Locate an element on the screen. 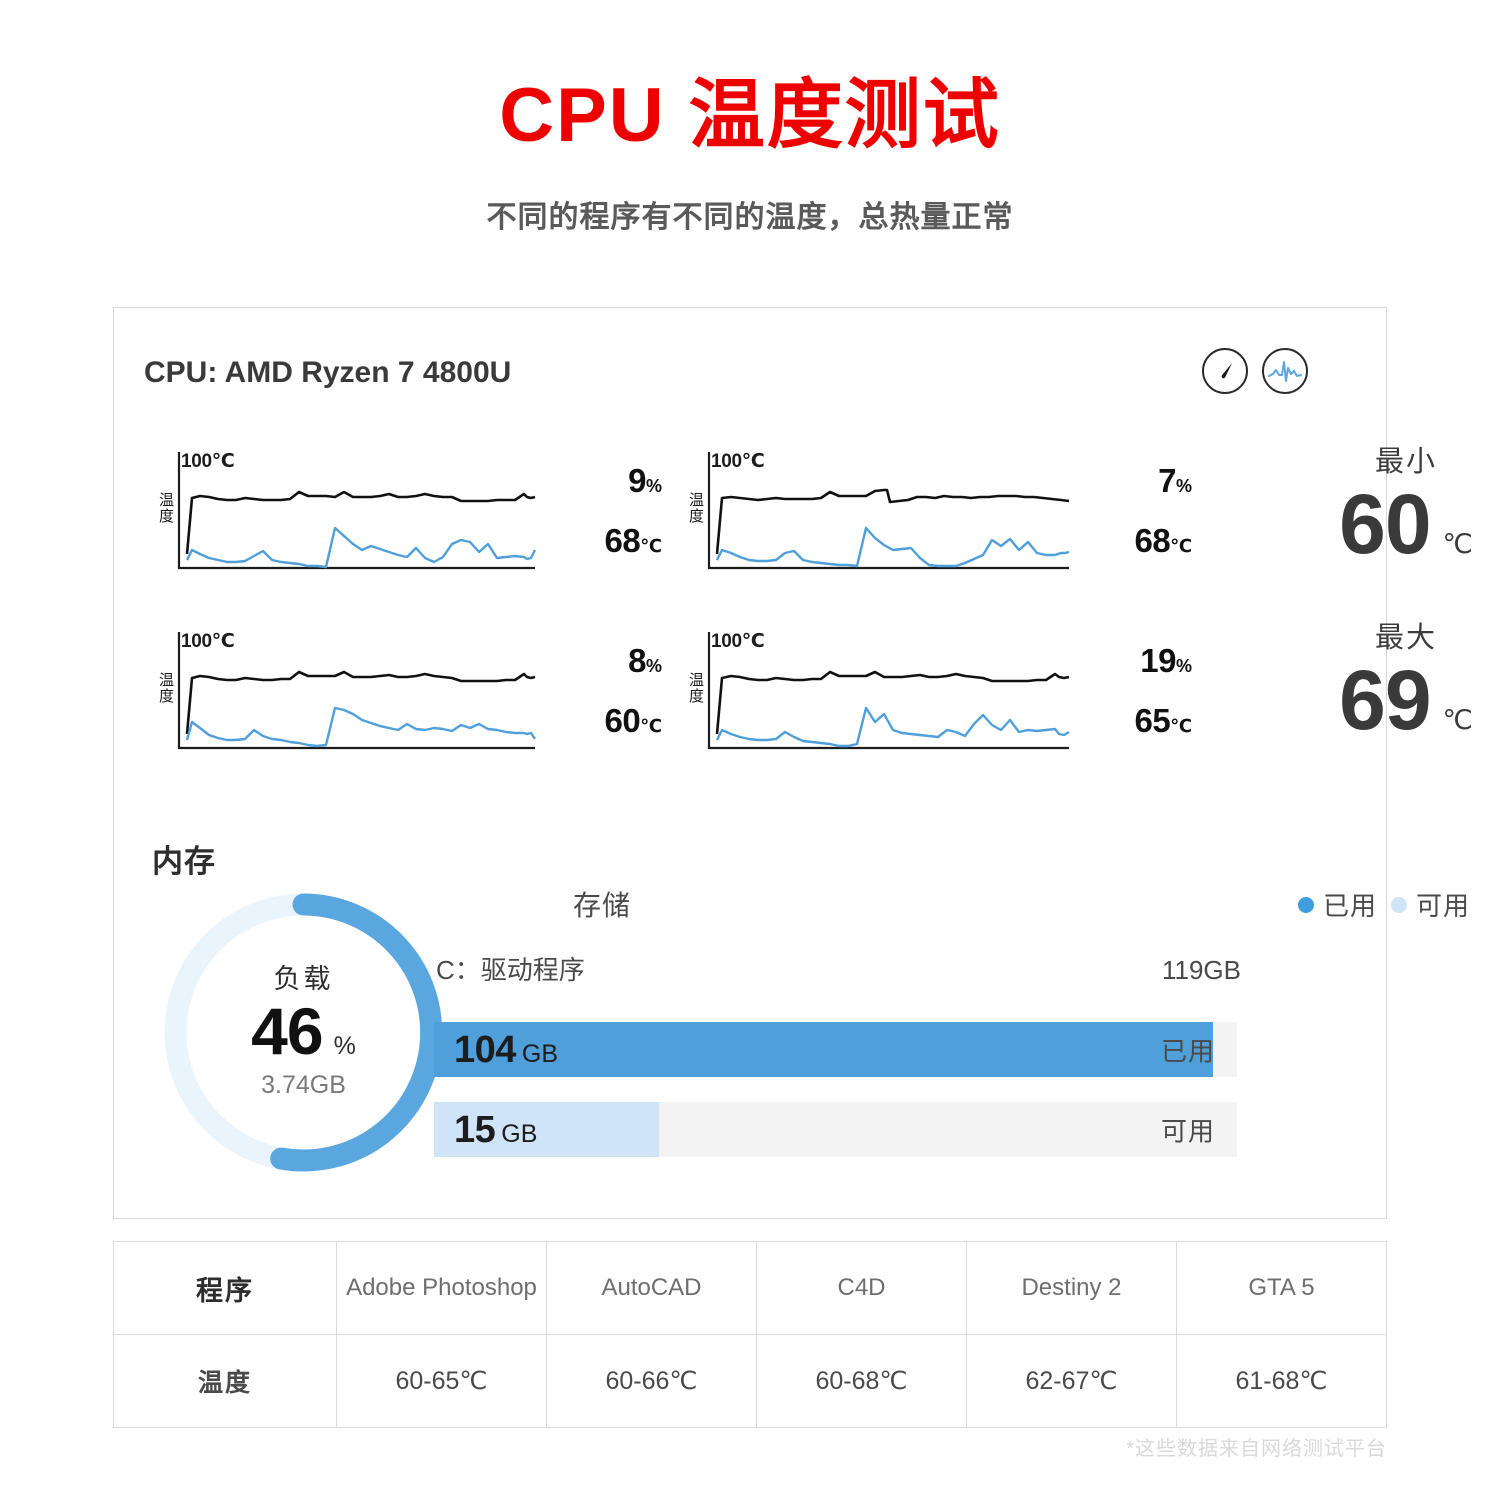 This screenshot has height=1500, width=1500. max-temp-value-row: 69 ℃ is located at coordinates (1403, 700).